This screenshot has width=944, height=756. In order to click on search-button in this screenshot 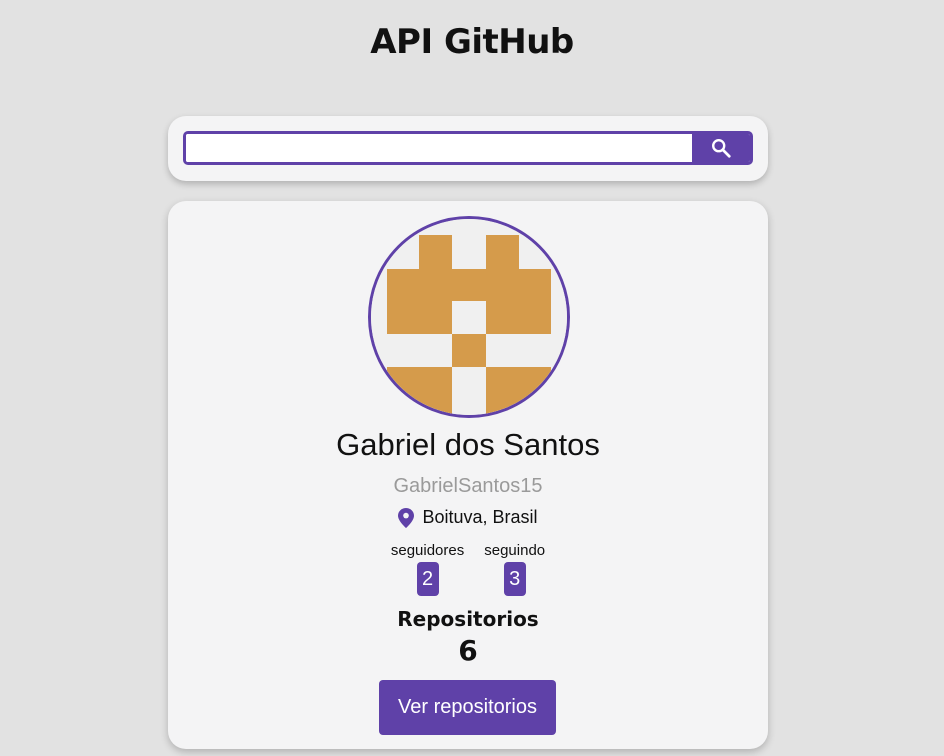, I will do `click(721, 148)`.